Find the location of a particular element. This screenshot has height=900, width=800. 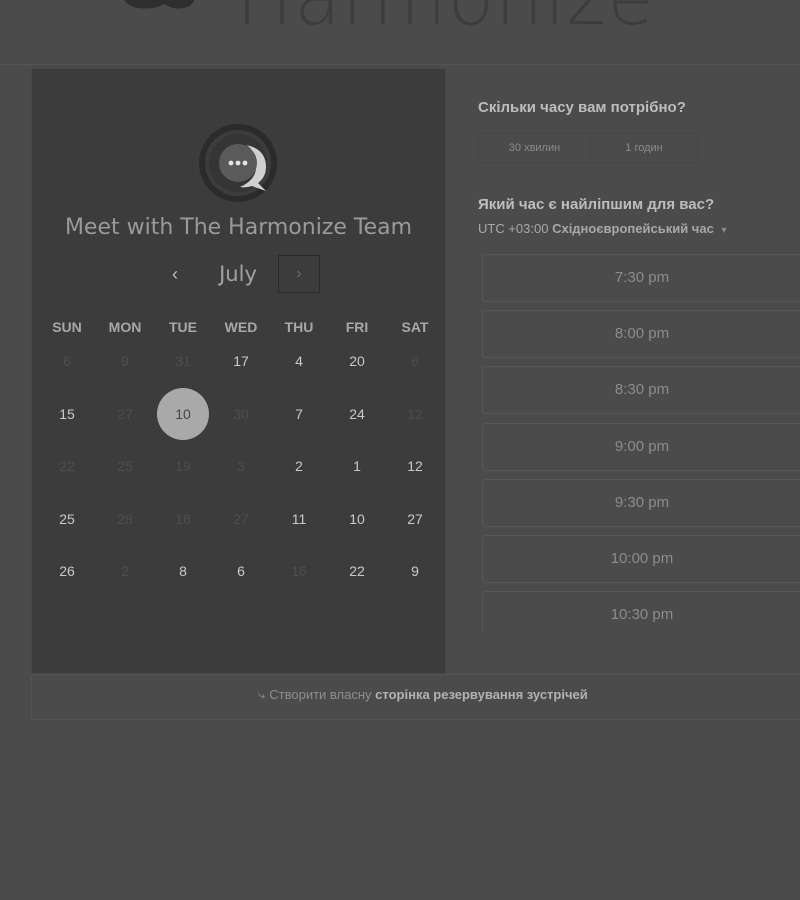

harmonize-logo-icon is located at coordinates (159, 4).